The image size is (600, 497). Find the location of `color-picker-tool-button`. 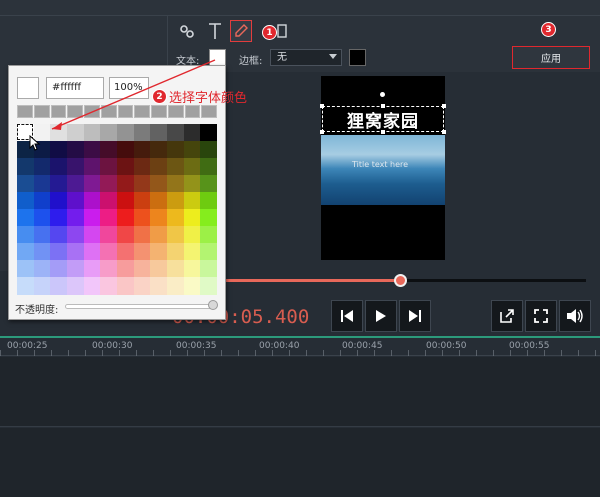

color-picker-tool-button is located at coordinates (241, 31).